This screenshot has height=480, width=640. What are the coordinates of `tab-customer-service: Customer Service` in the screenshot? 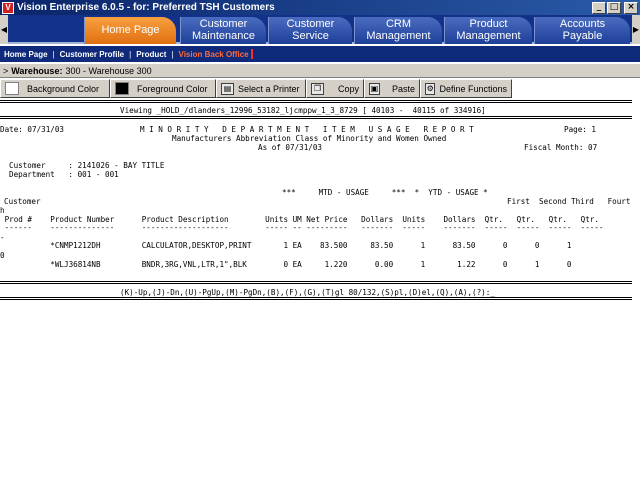 It's located at (310, 30).